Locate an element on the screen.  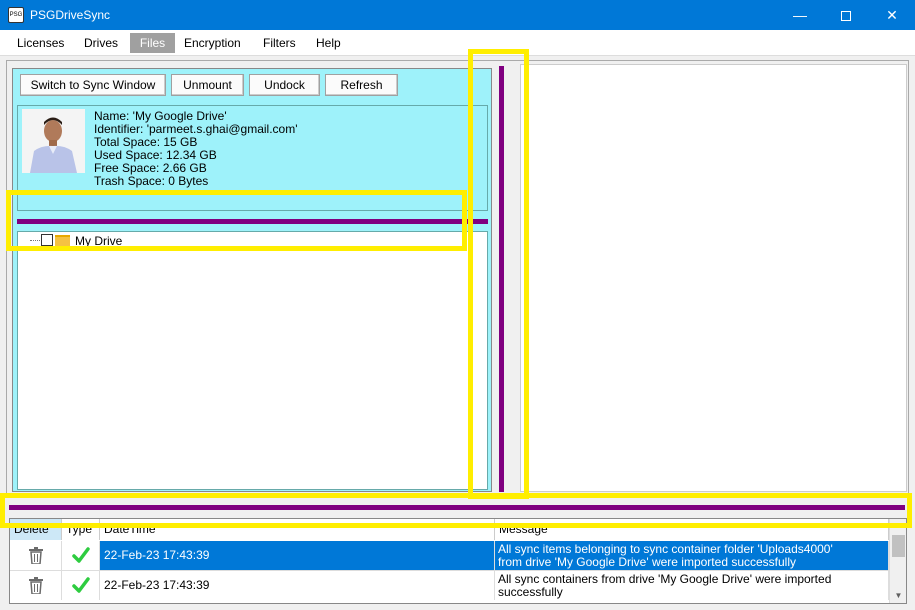
maximize-icon is located at coordinates (846, 16).